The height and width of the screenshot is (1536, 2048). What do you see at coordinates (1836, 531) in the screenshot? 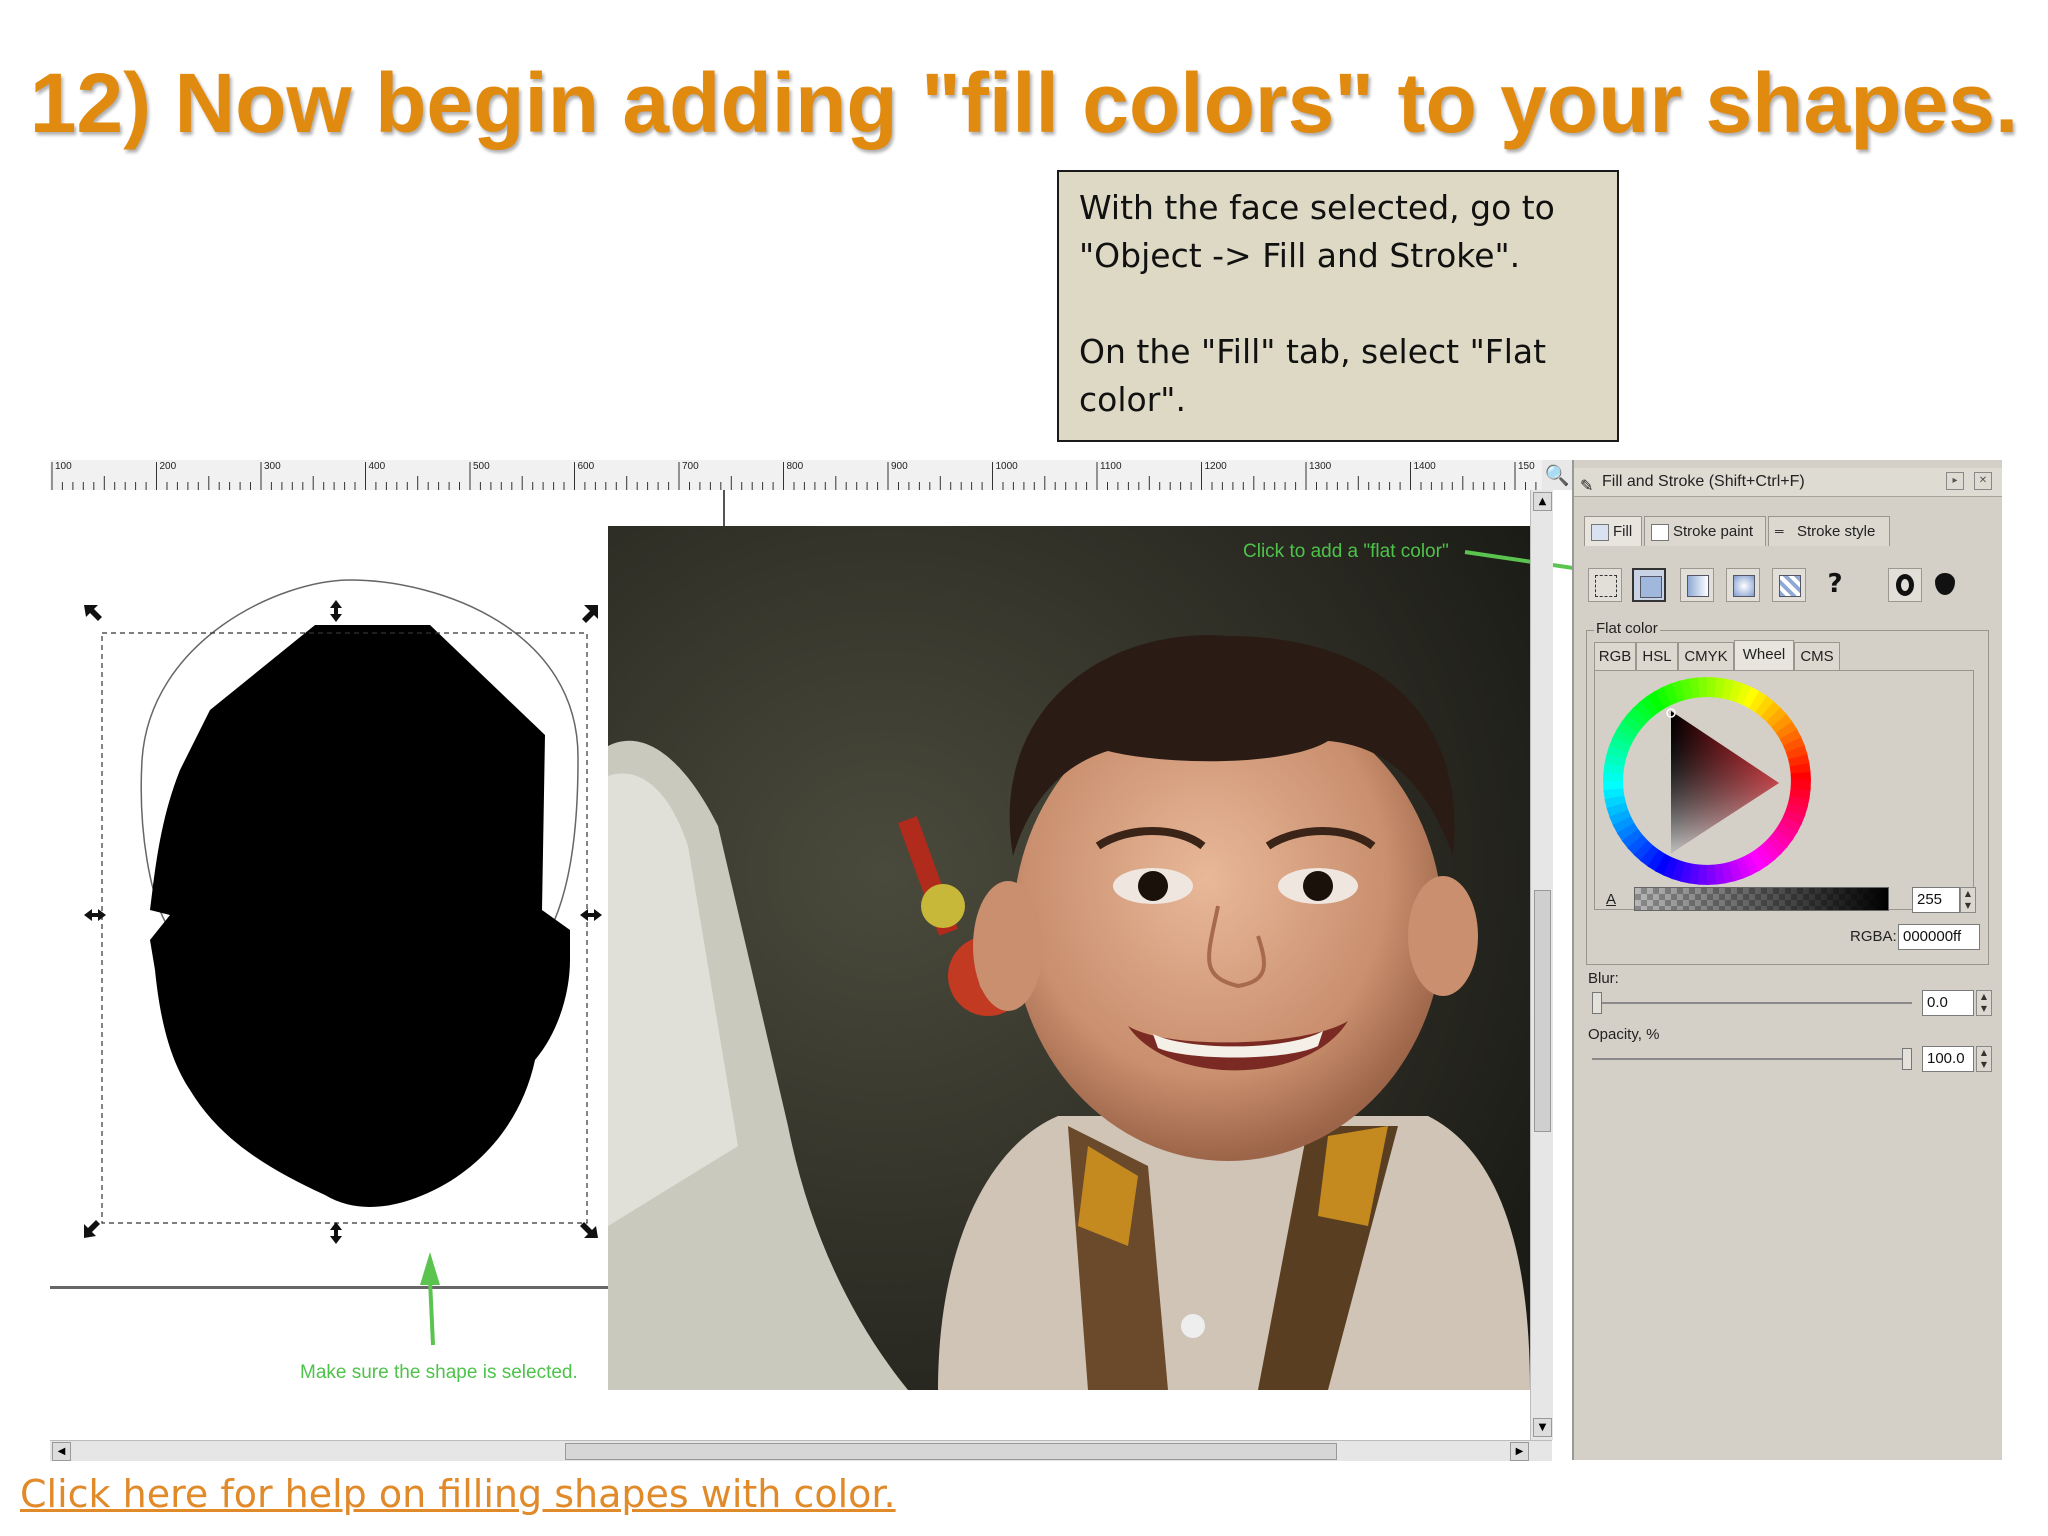
I see `tab-stroke-style-label: Stroke style` at bounding box center [1836, 531].